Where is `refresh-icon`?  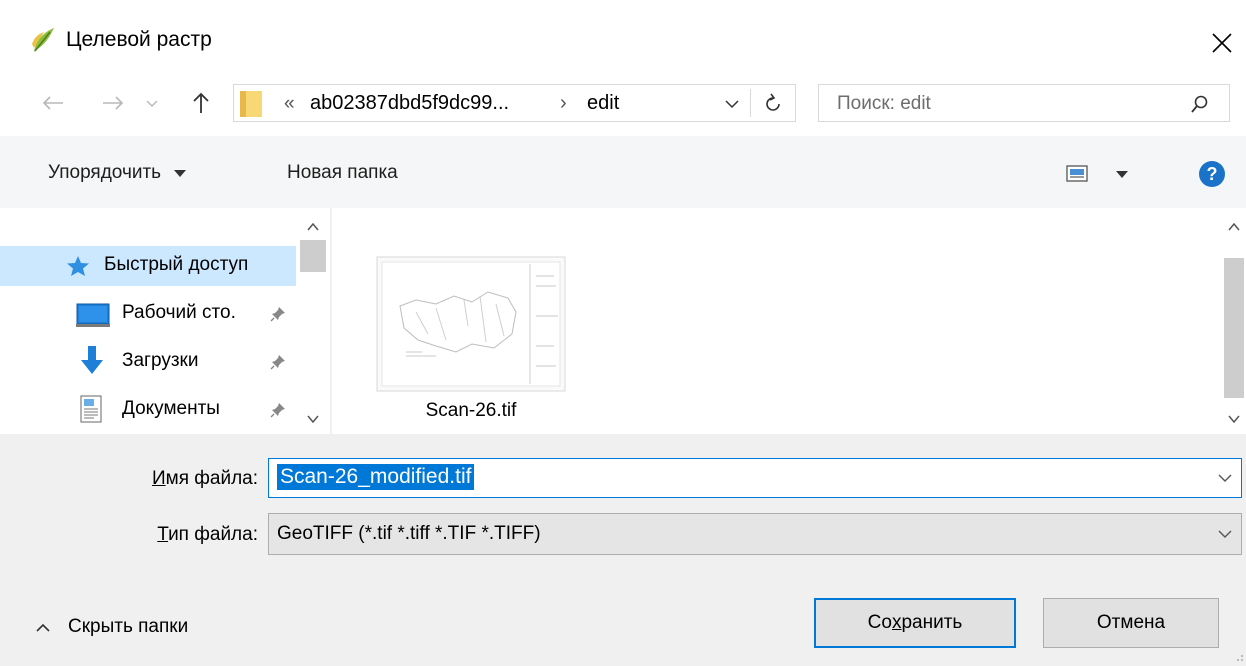
refresh-icon is located at coordinates (773, 102).